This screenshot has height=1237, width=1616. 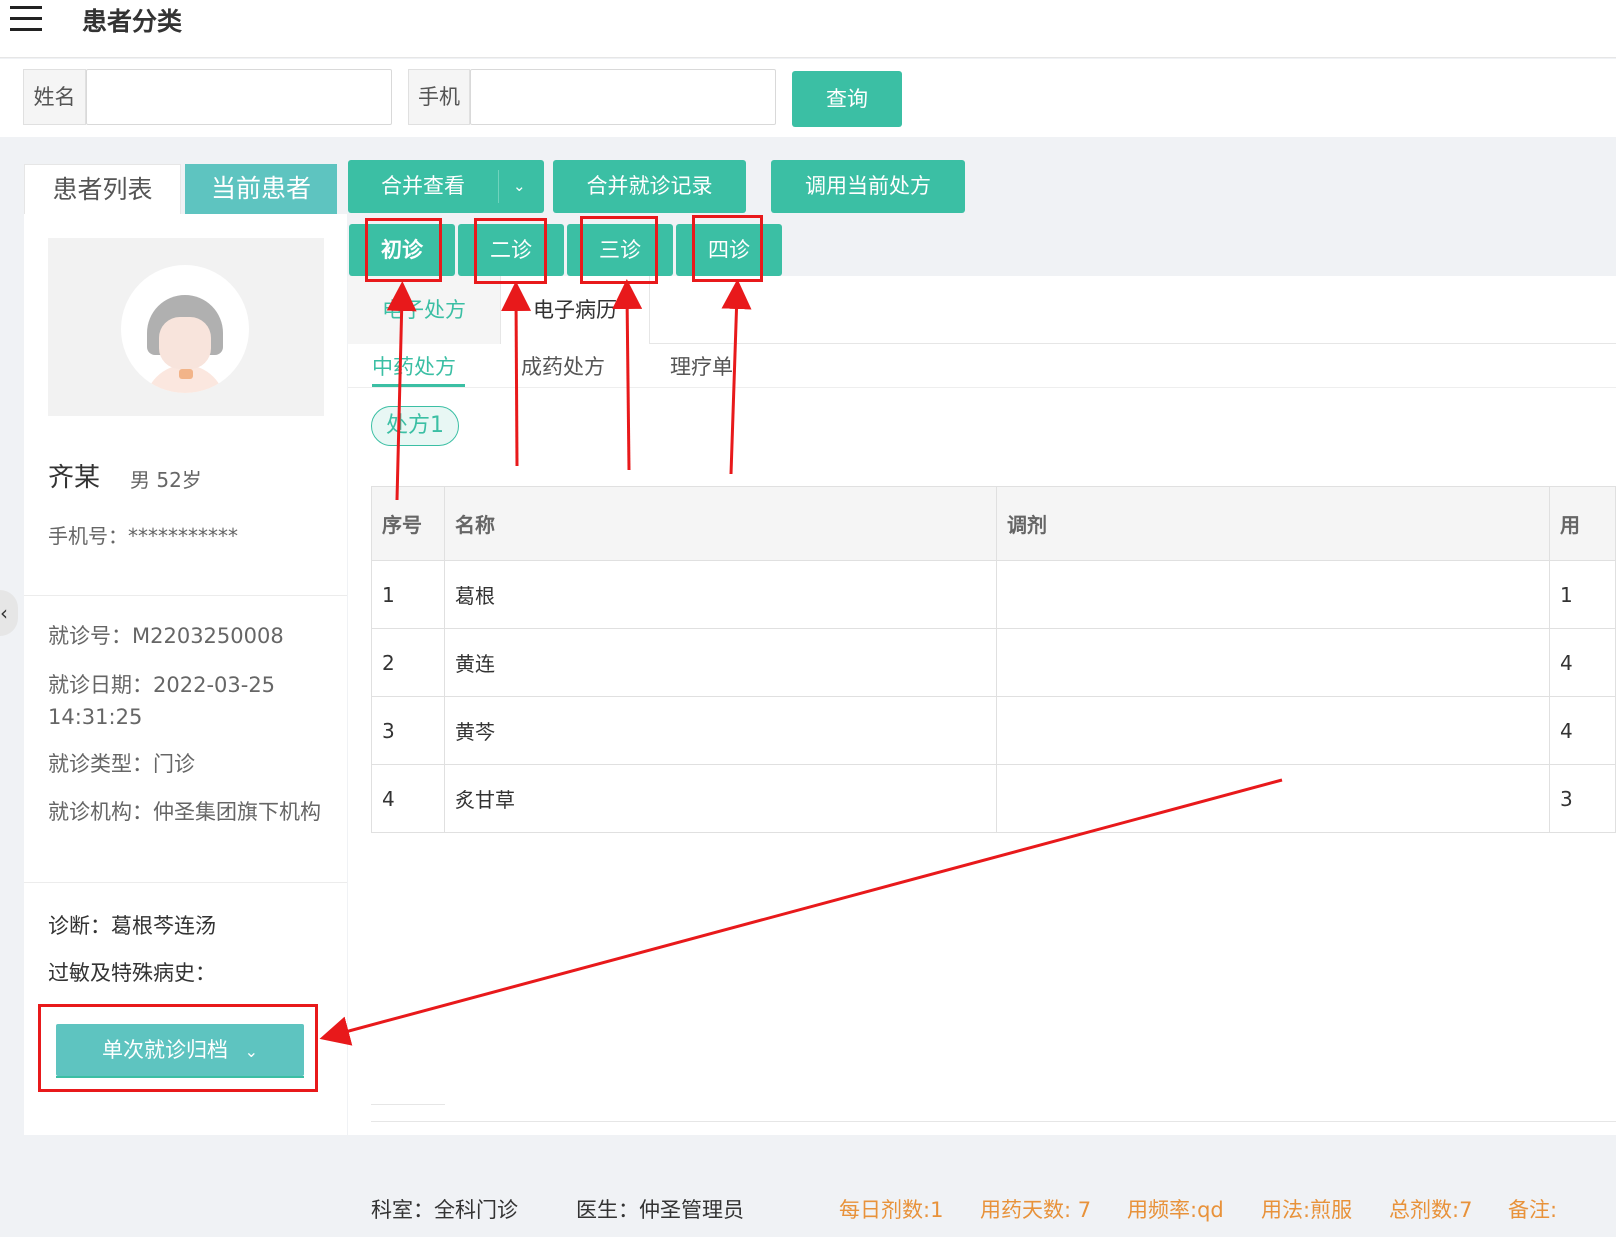 I want to click on footer-frequency: 用频率:qd, so click(x=1175, y=1210).